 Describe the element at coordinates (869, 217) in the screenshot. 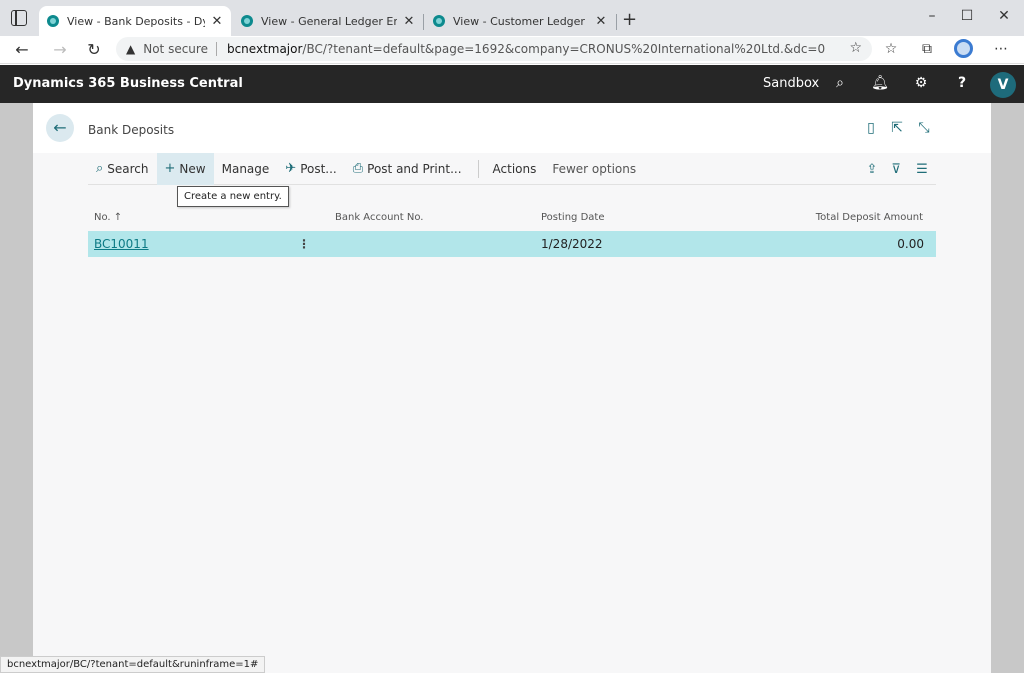

I see `column-header-total-deposit-amount: Total Deposit Amount` at that location.